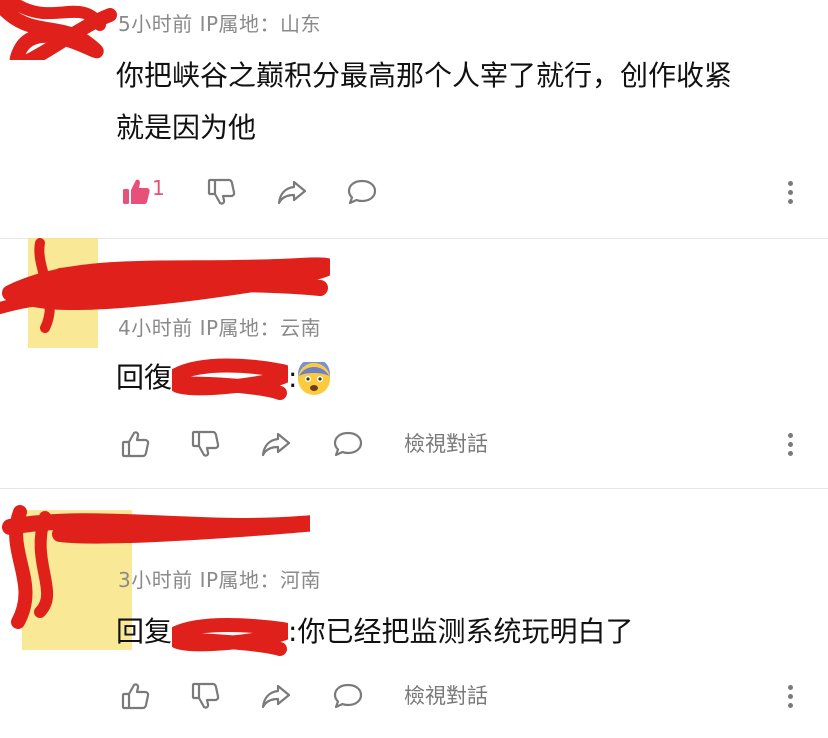 The image size is (828, 738). Describe the element at coordinates (461, 378) in the screenshot. I see `reply-text: 回復:` at that location.